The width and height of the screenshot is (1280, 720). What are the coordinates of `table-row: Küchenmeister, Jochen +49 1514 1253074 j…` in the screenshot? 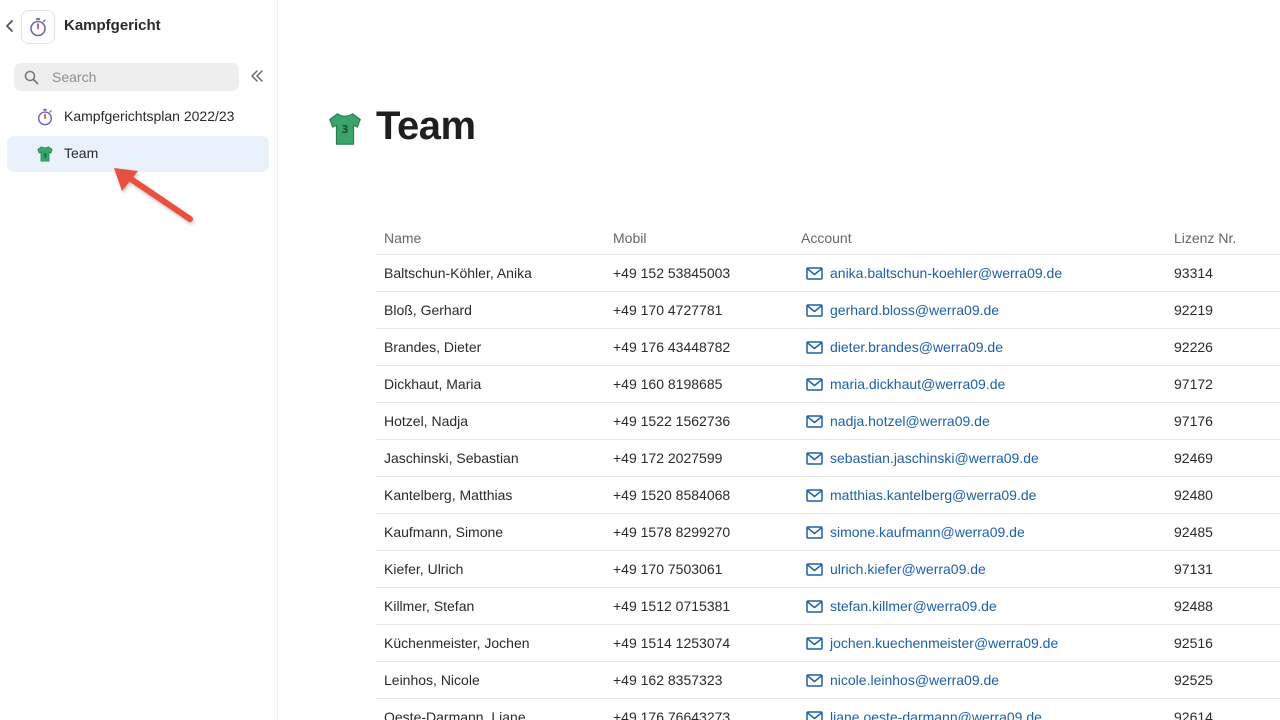 It's located at (828, 643).